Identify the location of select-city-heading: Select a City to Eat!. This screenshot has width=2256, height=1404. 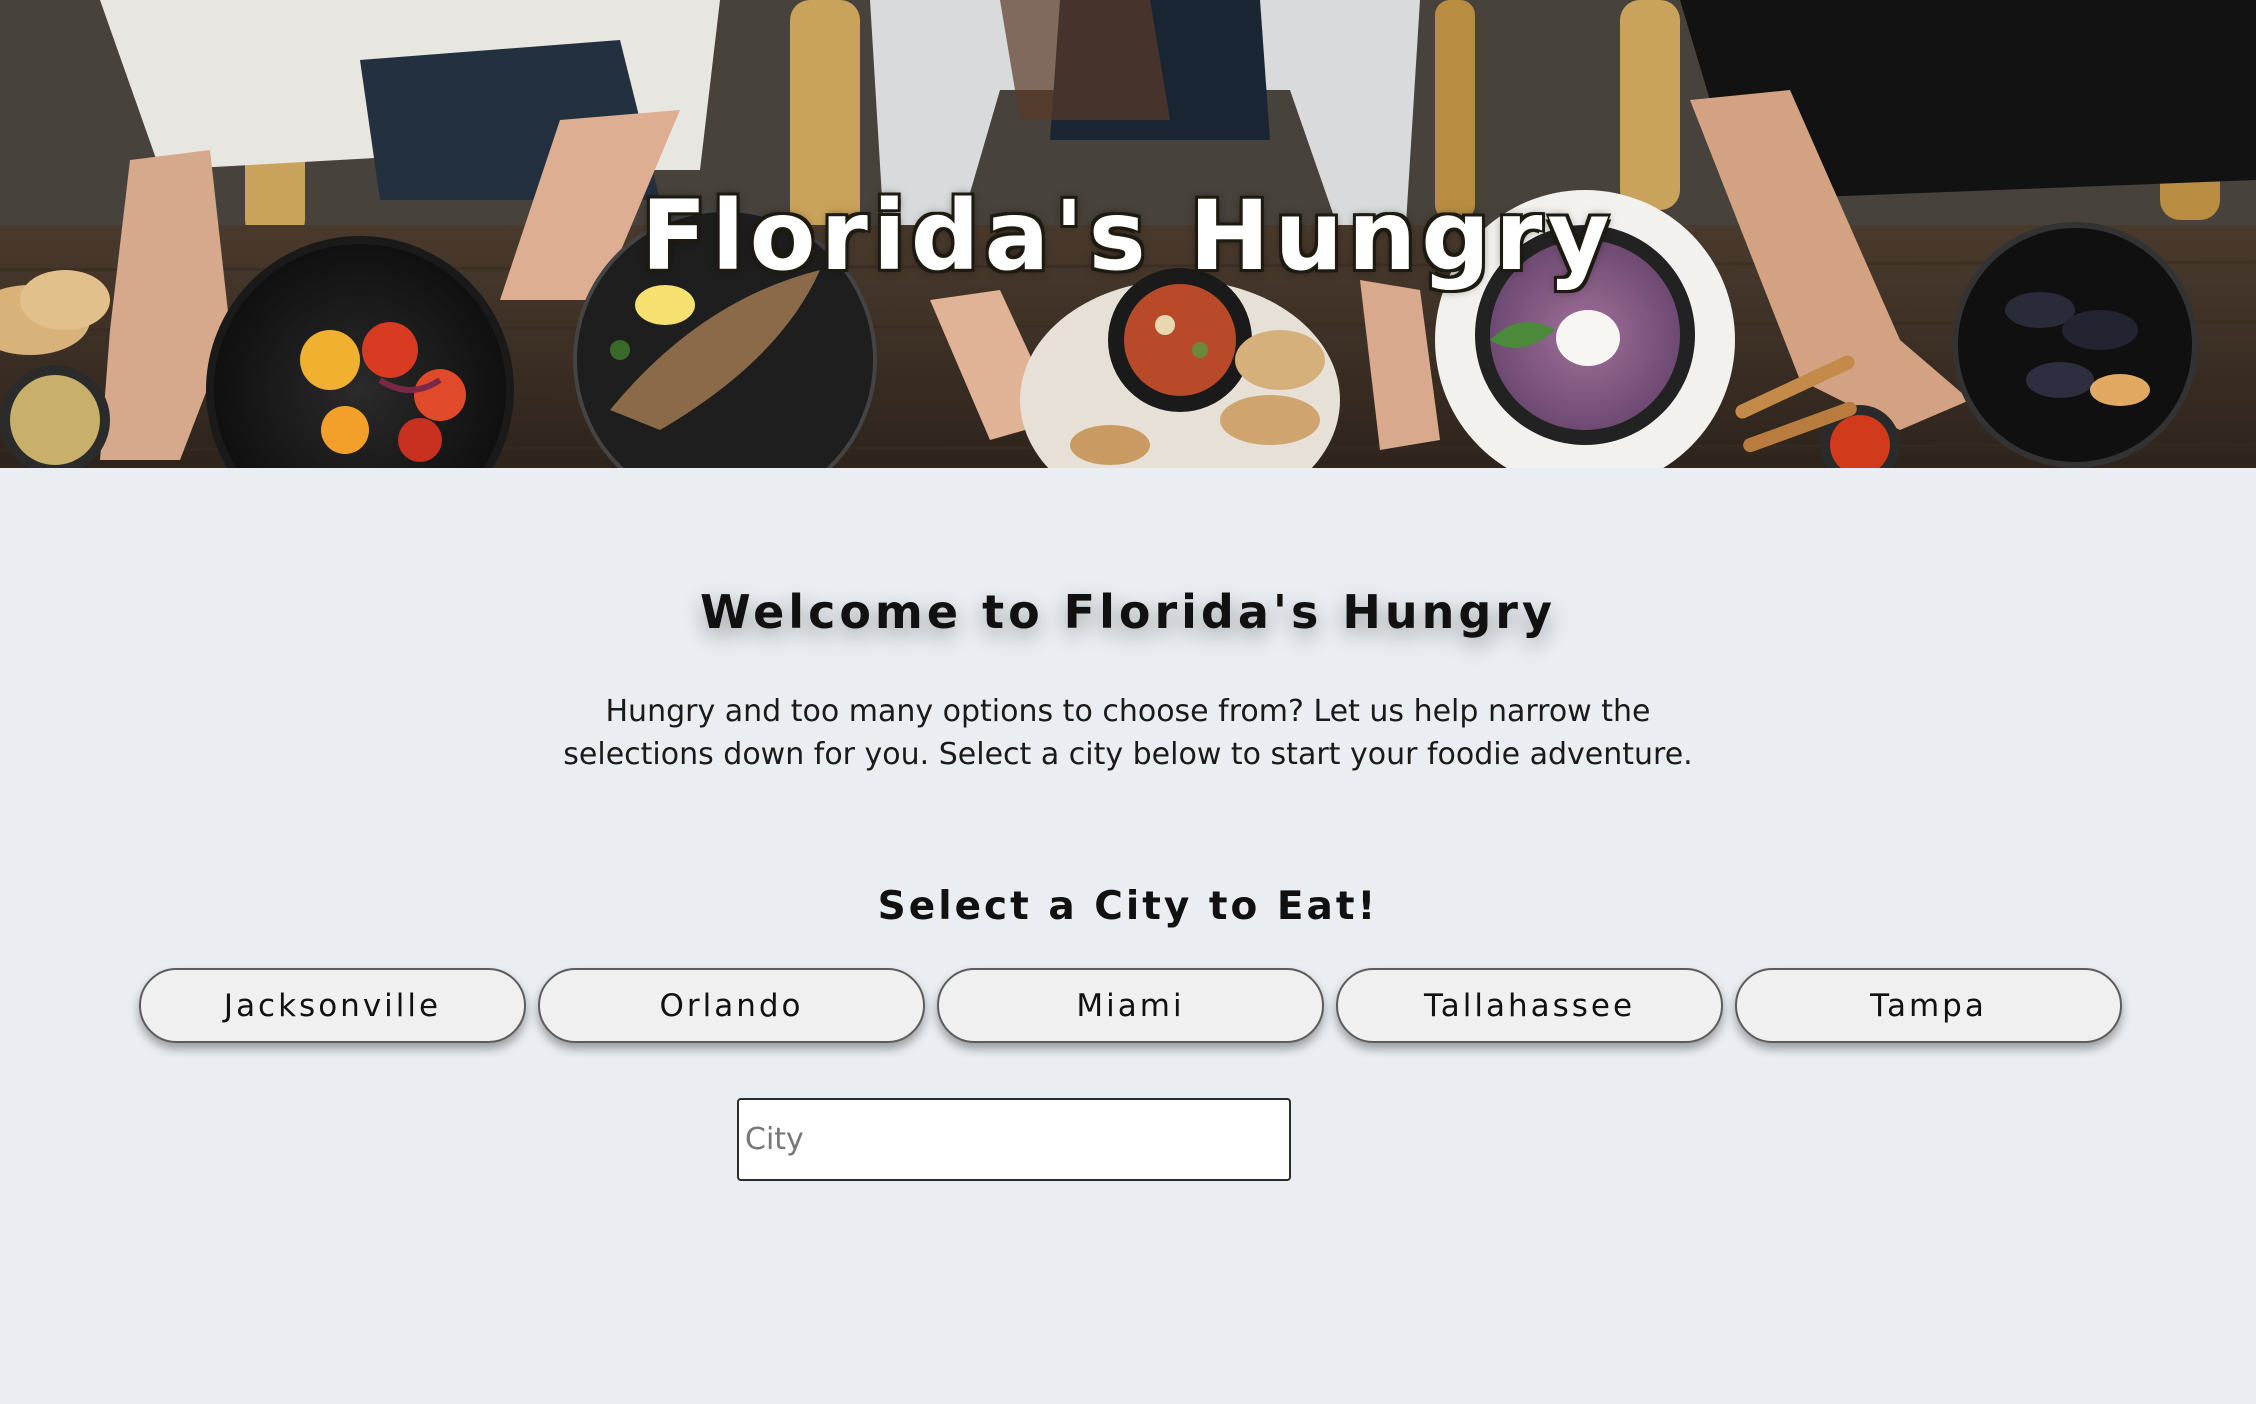
(1128, 906).